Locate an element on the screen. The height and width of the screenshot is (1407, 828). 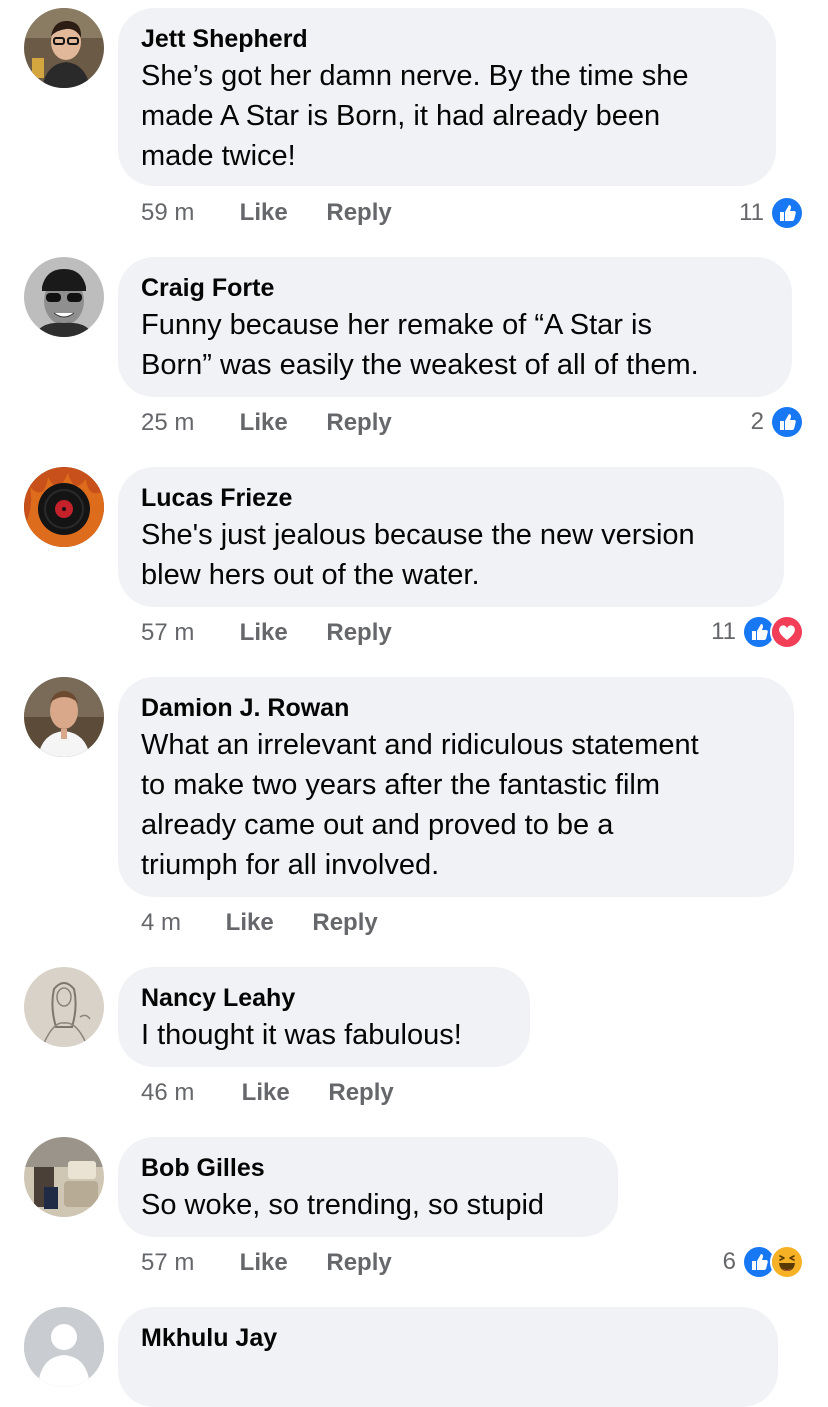
reaction-count: 6 is located at coordinates (729, 1261).